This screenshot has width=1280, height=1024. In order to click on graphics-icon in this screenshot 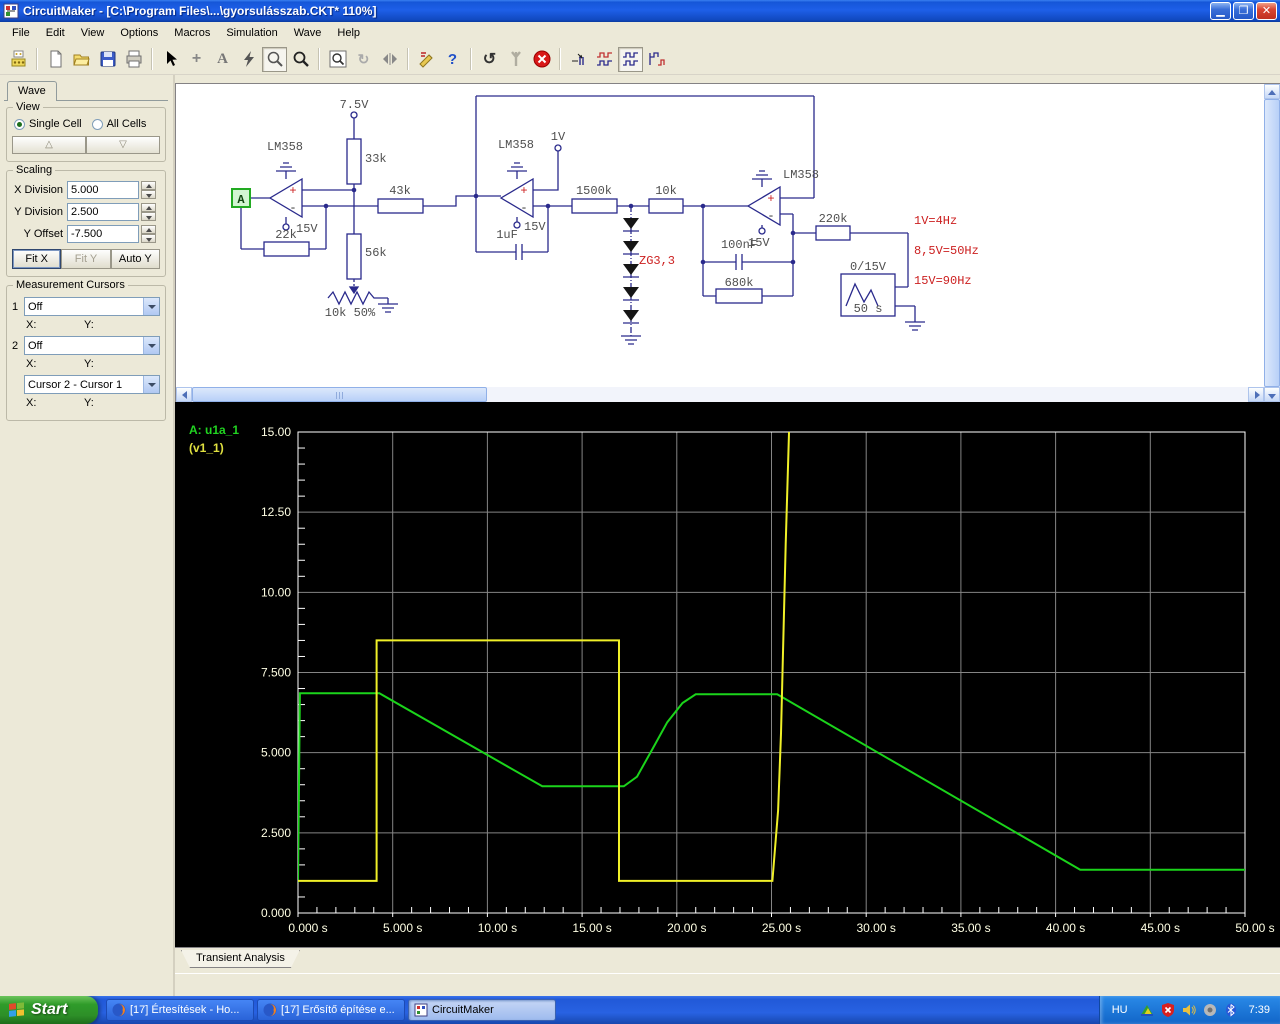, I will do `click(1147, 1010)`.